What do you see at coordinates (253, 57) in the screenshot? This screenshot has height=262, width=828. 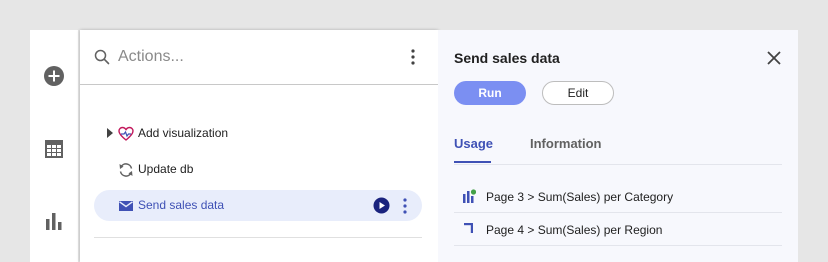 I see `search-input` at bounding box center [253, 57].